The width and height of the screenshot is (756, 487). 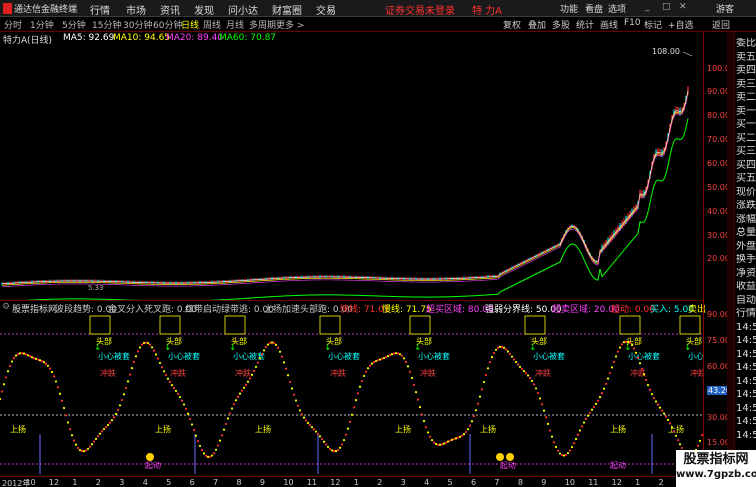 What do you see at coordinates (537, 24) in the screenshot?
I see `overlay-button: 叠加` at bounding box center [537, 24].